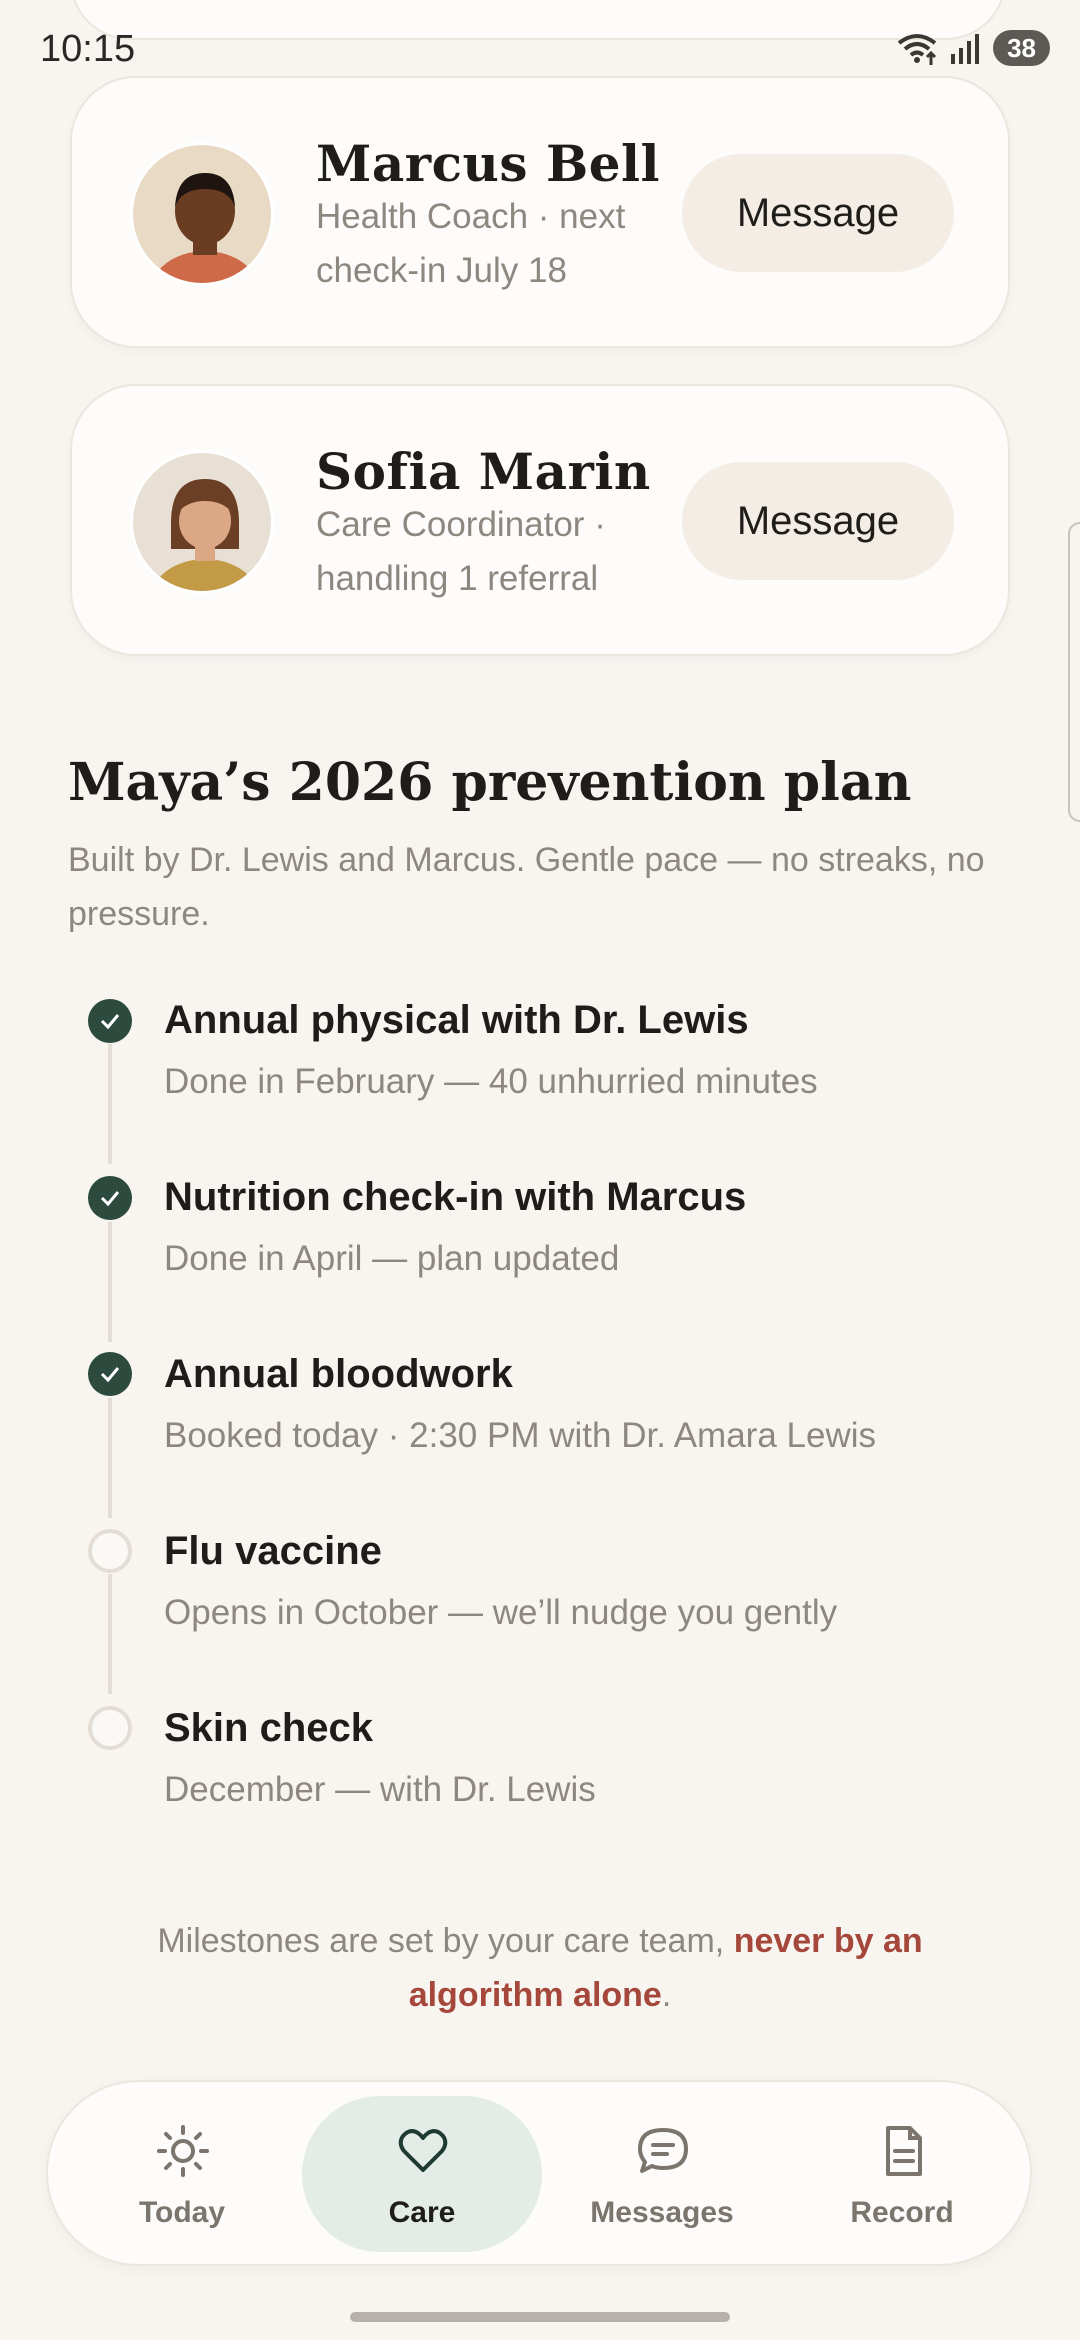  What do you see at coordinates (392, 1258) in the screenshot?
I see `milestone-detail: Done in April — plan updated` at bounding box center [392, 1258].